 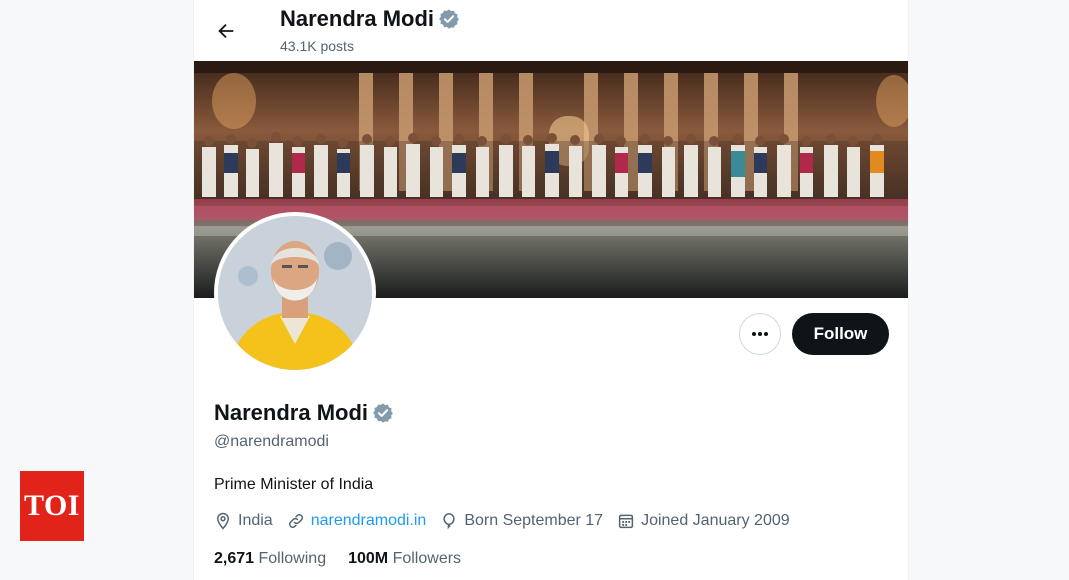 What do you see at coordinates (291, 412) in the screenshot?
I see `display-name-text: Narendra Modi` at bounding box center [291, 412].